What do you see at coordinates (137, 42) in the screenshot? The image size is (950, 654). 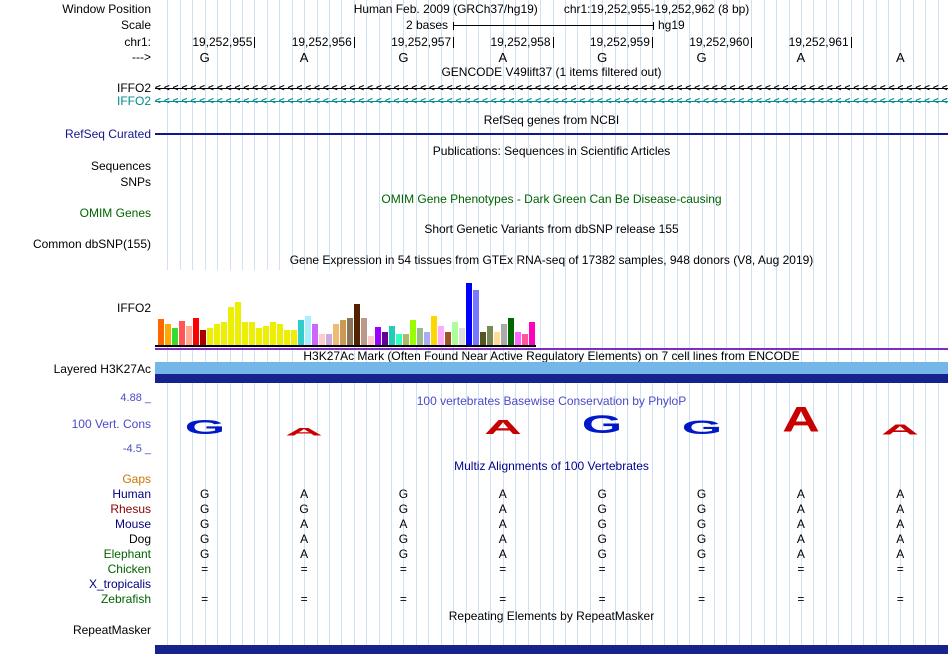 I see `chrom-label: chr1:` at bounding box center [137, 42].